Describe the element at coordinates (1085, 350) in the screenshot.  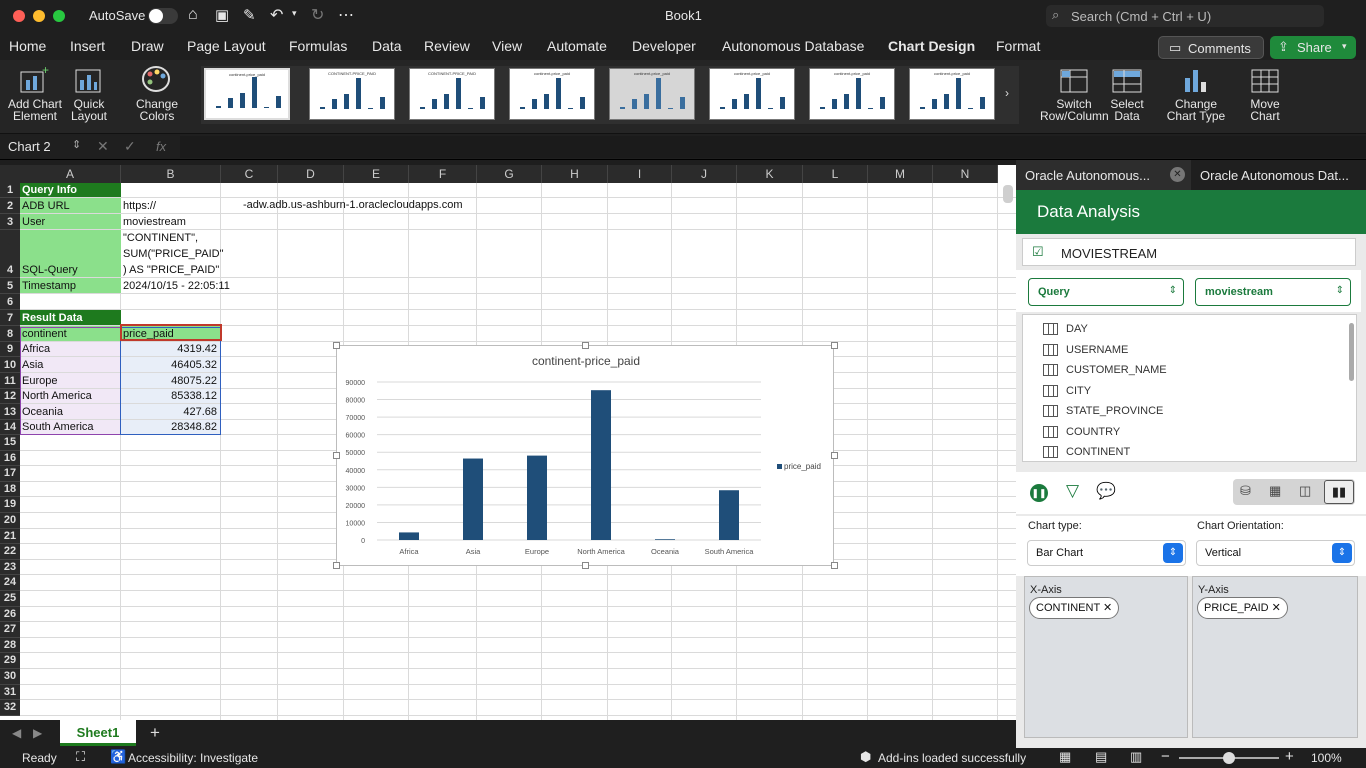
I see `column-item-username: USERNAME` at that location.